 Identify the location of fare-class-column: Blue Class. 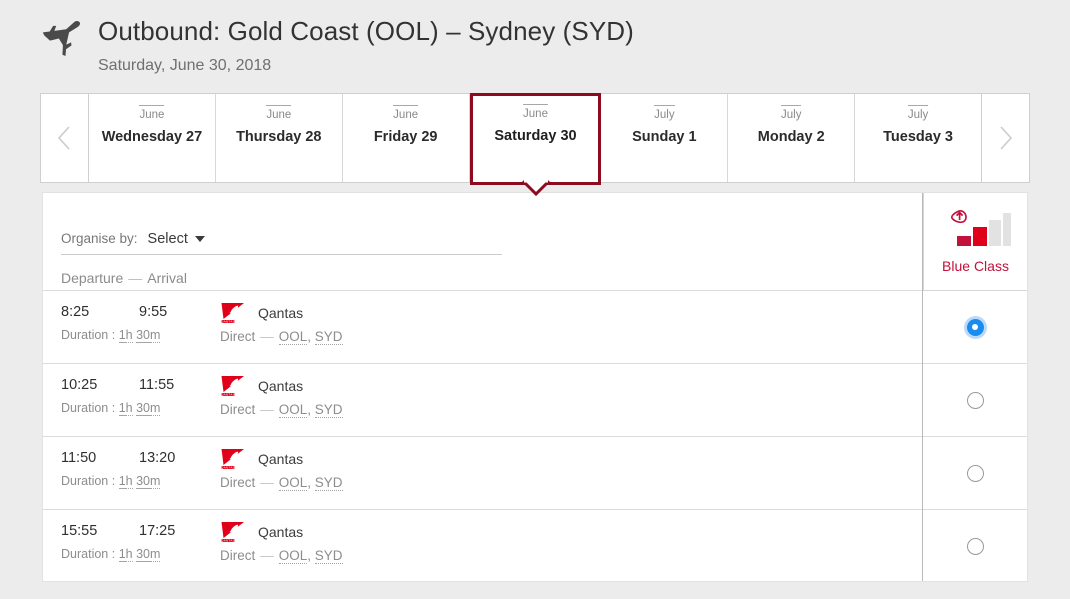
(975, 387).